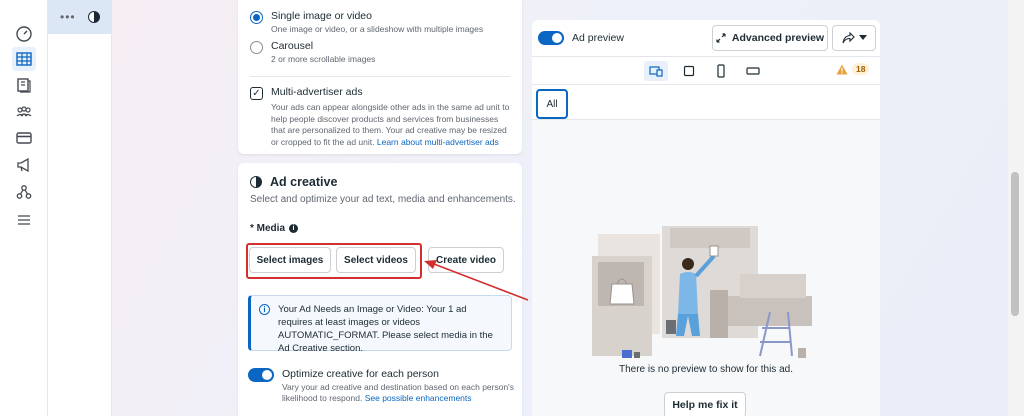 The width and height of the screenshot is (1024, 416). I want to click on icon-rail, so click(24, 208).